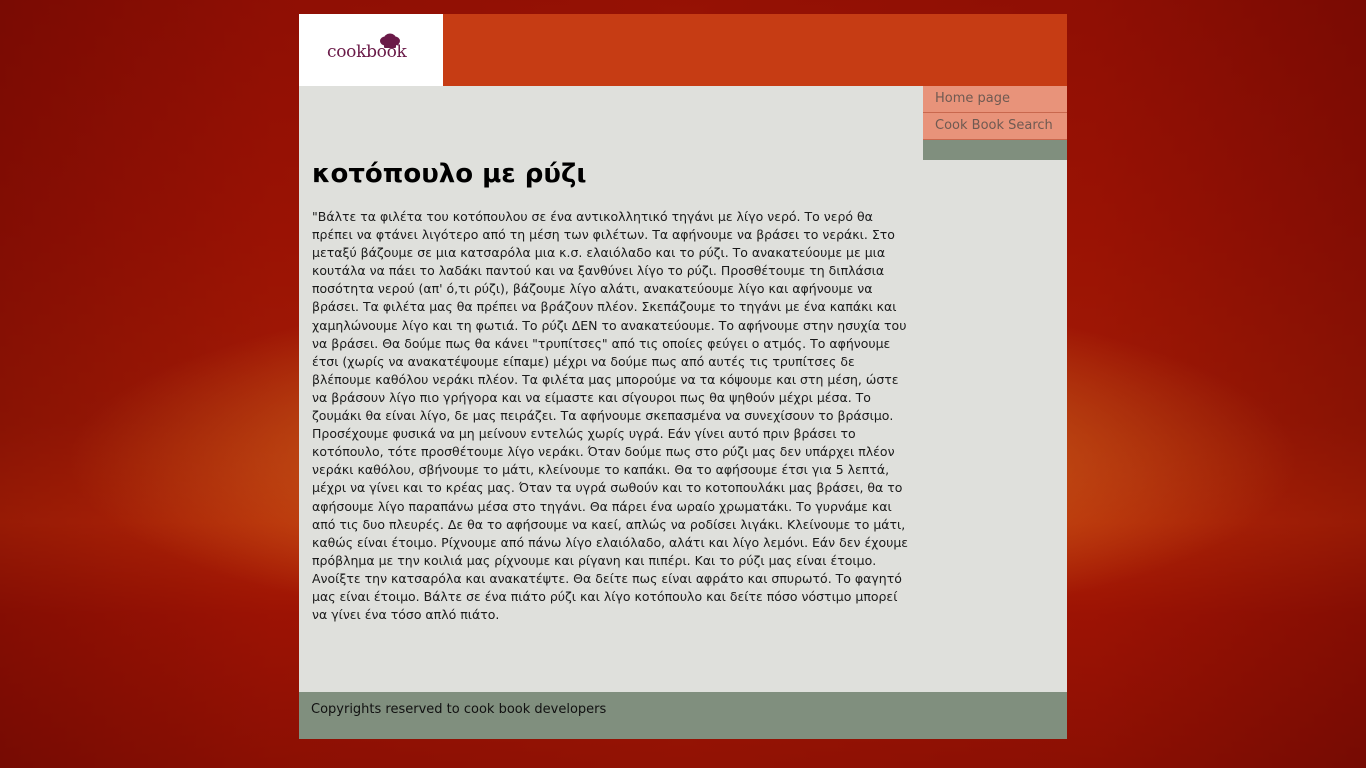 This screenshot has width=1366, height=768. Describe the element at coordinates (367, 52) in the screenshot. I see `logo-text: cookbook` at that location.